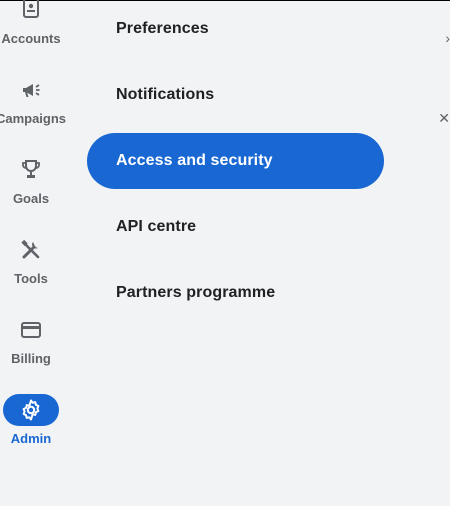 Image resolution: width=450 pixels, height=506 pixels. I want to click on menu-item-partners-programme: Partners programme, so click(235, 293).